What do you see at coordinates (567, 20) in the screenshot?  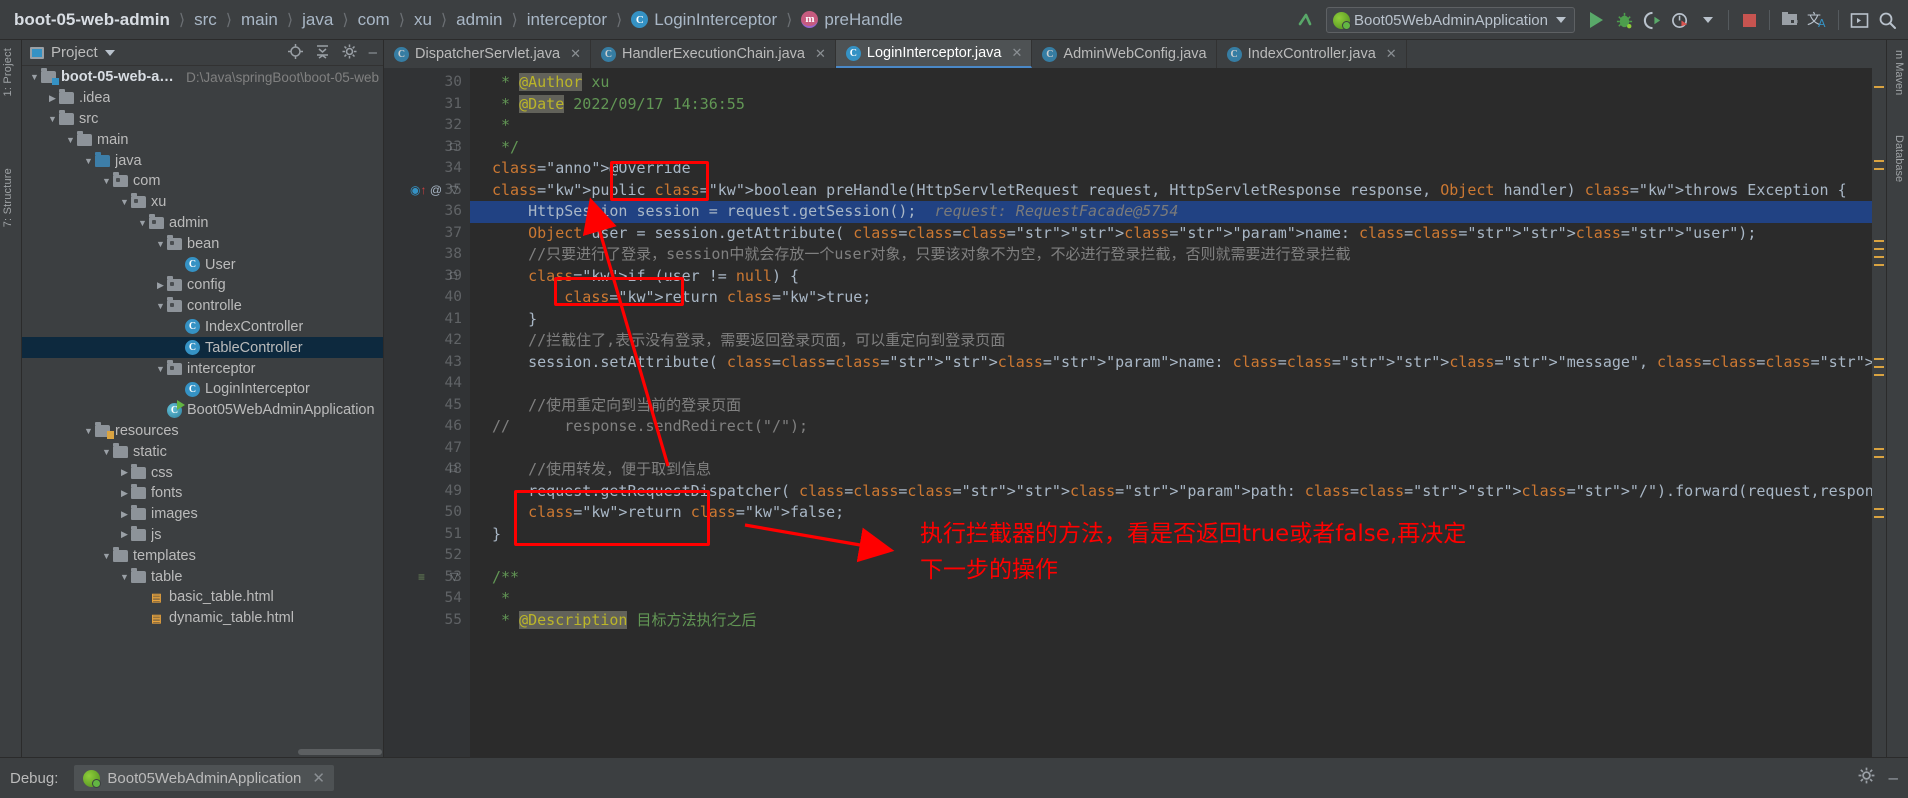 I see `breadcrumb-item-interceptor: interceptor` at bounding box center [567, 20].